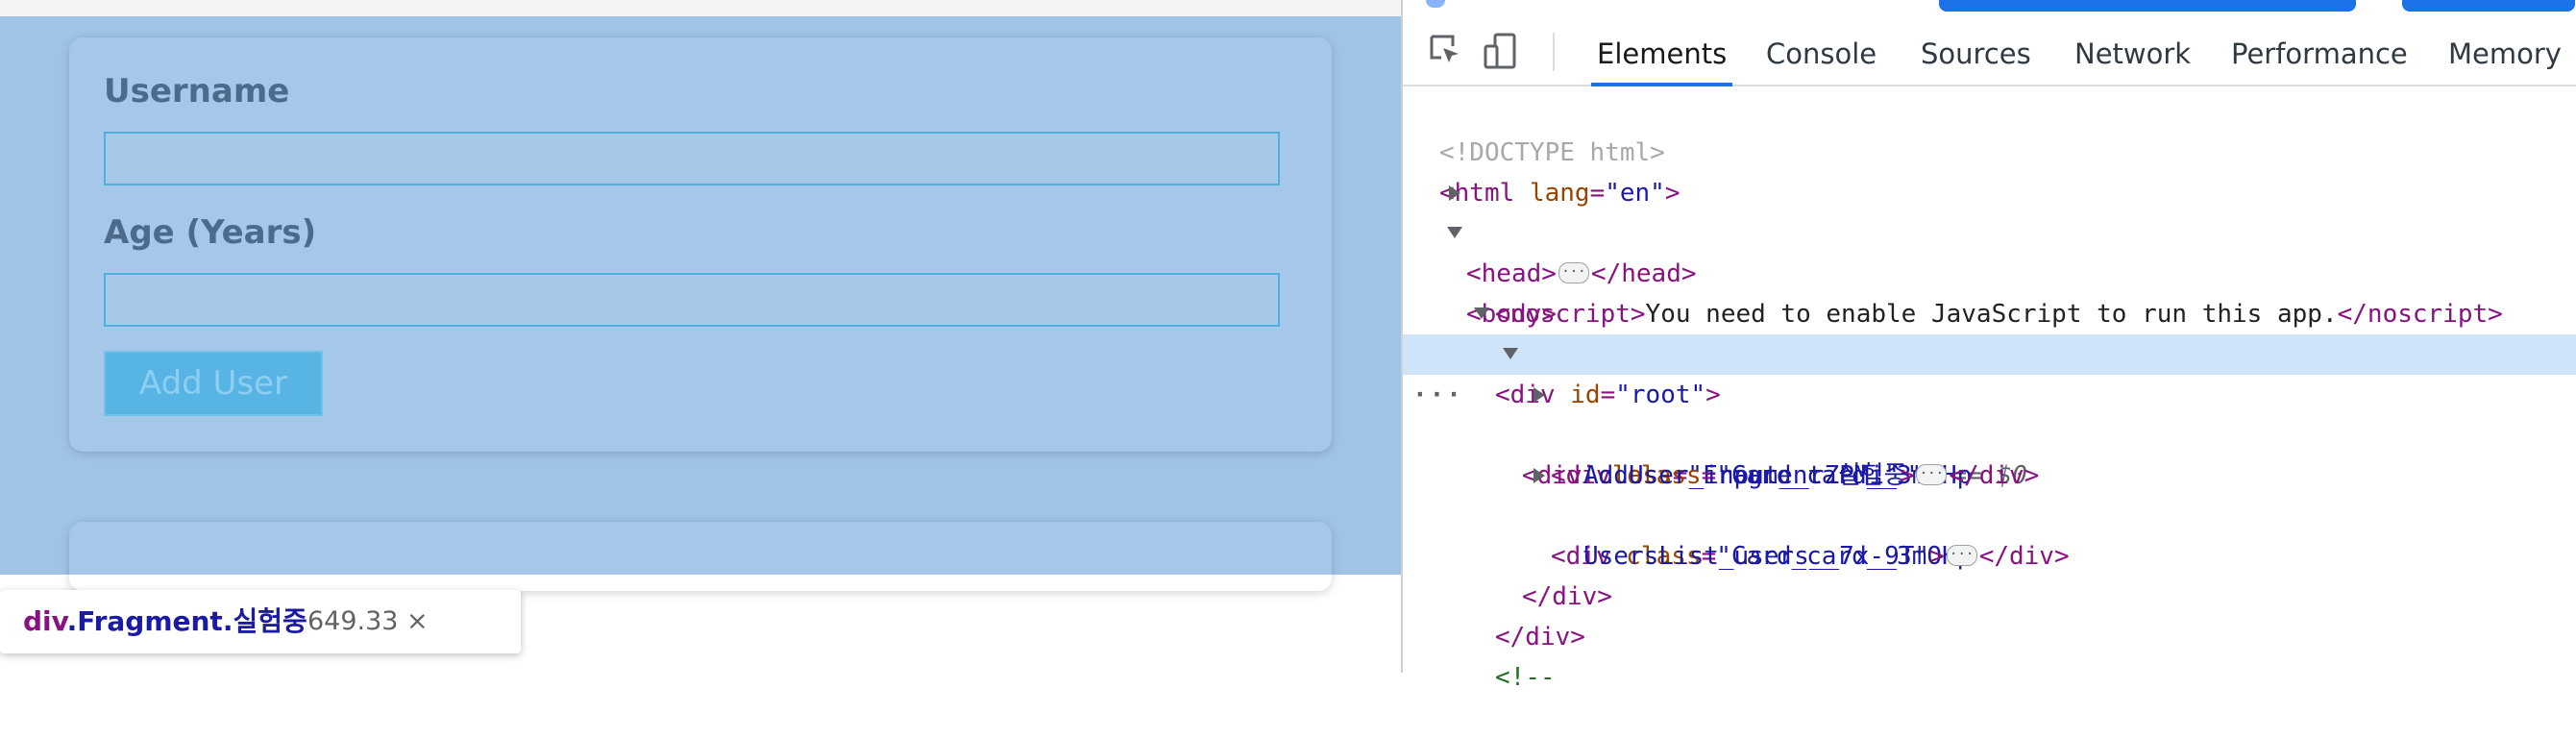 This screenshot has width=2576, height=738. Describe the element at coordinates (1525, 678) in the screenshot. I see `comment-open: <!--` at that location.